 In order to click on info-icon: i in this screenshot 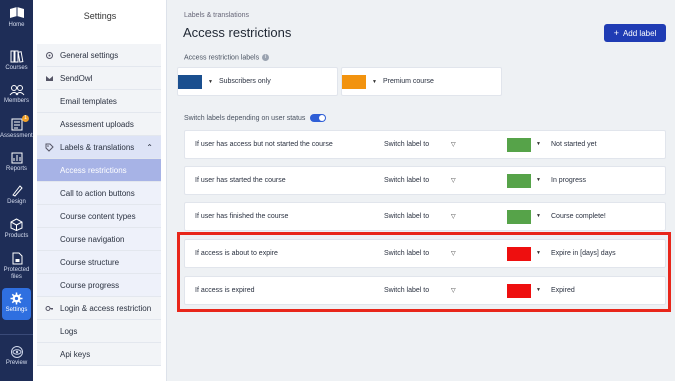, I will do `click(266, 57)`.